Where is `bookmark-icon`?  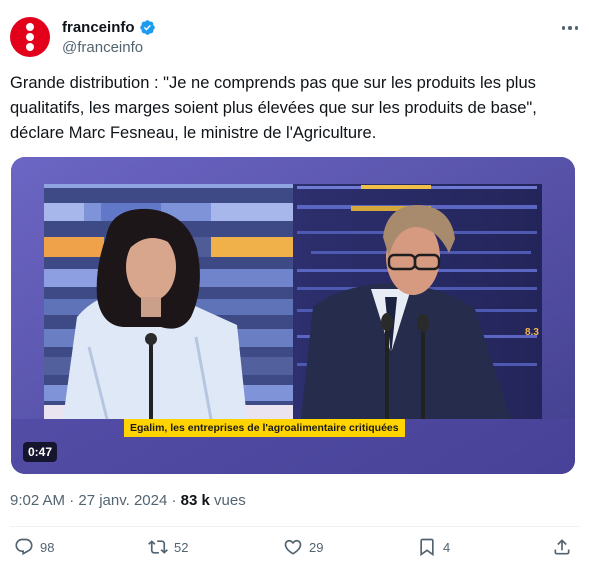
bookmark-icon is located at coordinates (427, 547).